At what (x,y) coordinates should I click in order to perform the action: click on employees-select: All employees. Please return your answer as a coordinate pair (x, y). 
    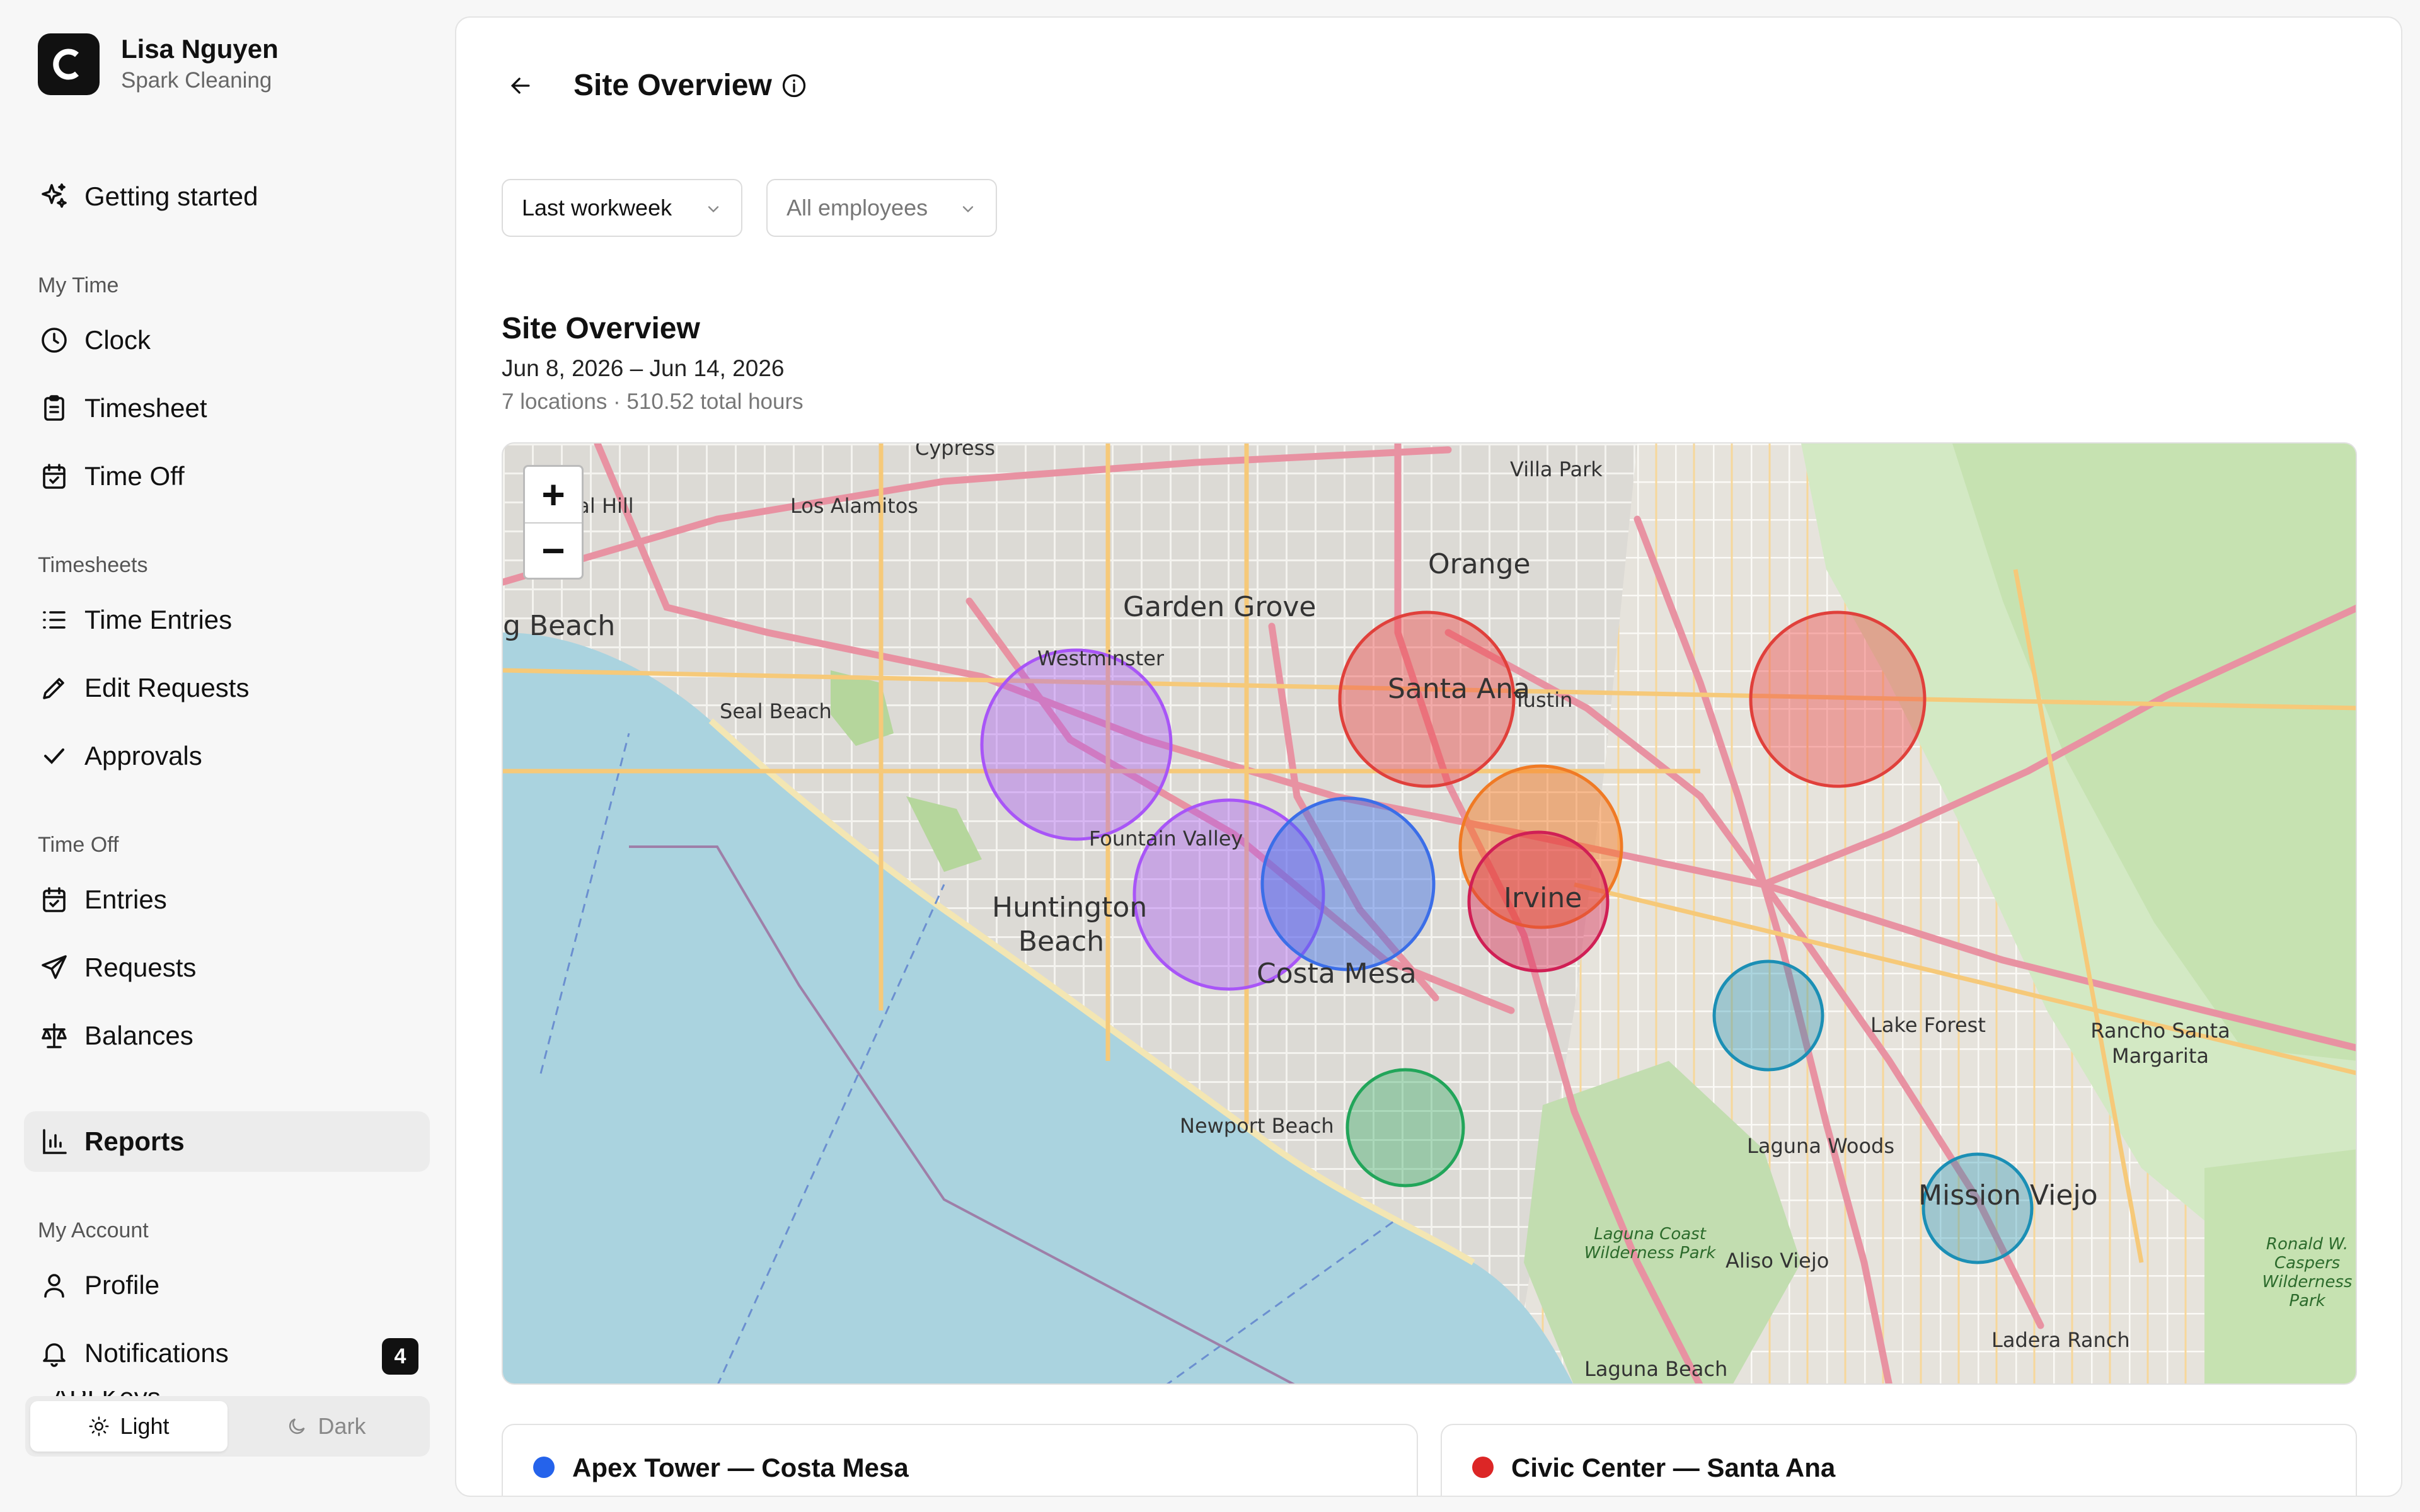
    Looking at the image, I should click on (882, 208).